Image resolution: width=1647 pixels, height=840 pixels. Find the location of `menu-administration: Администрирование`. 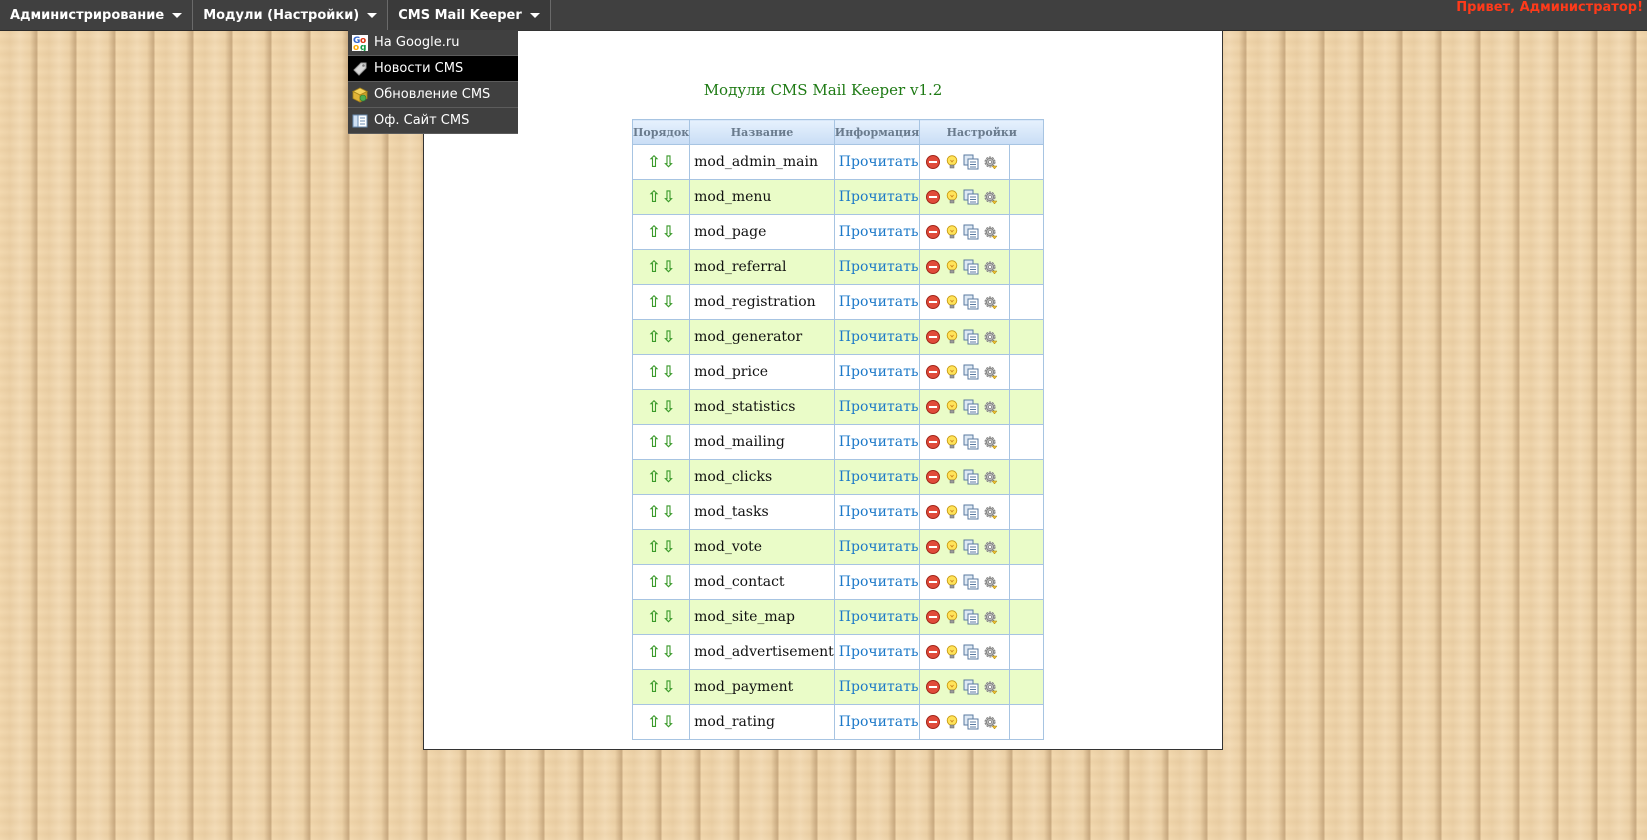

menu-administration: Администрирование is located at coordinates (97, 15).